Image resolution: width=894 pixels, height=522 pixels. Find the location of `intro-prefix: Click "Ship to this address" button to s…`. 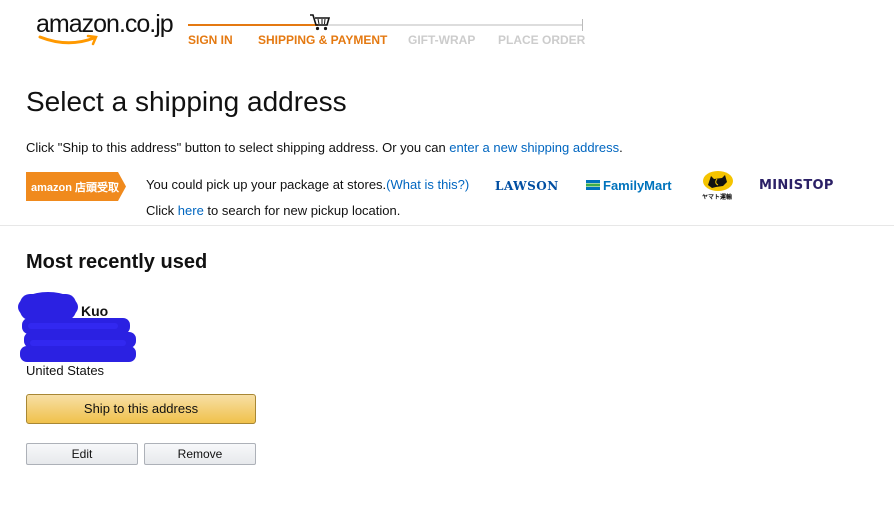

intro-prefix: Click "Ship to this address" button to s… is located at coordinates (238, 147).